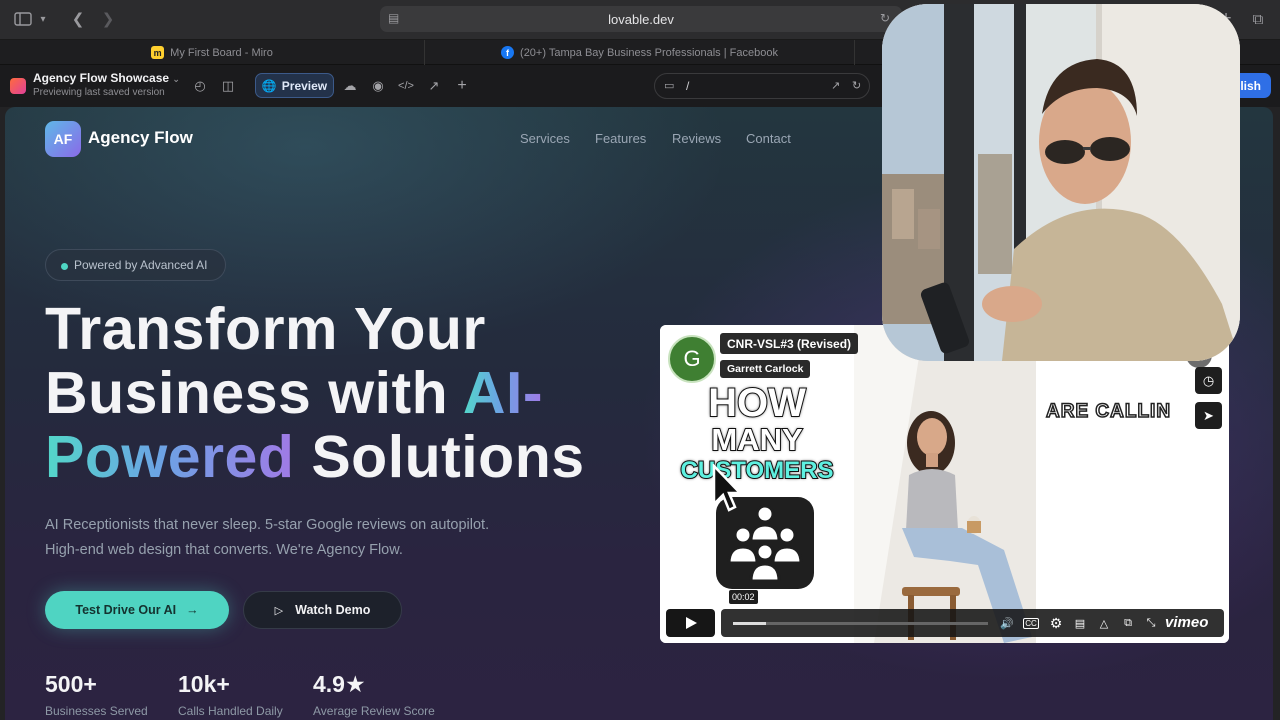 The image size is (1280, 720). Describe the element at coordinates (230, 711) in the screenshot. I see `stat-label: Calls Handled Daily` at that location.